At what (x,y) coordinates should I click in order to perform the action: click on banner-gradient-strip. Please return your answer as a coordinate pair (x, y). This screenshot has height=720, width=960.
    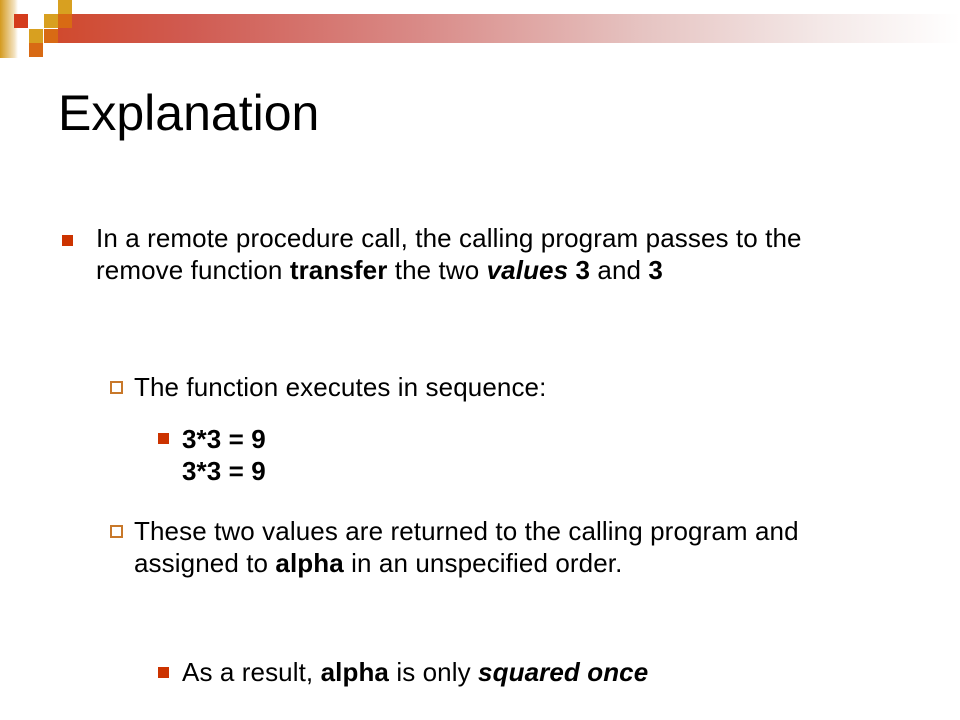
    Looking at the image, I should click on (9, 29).